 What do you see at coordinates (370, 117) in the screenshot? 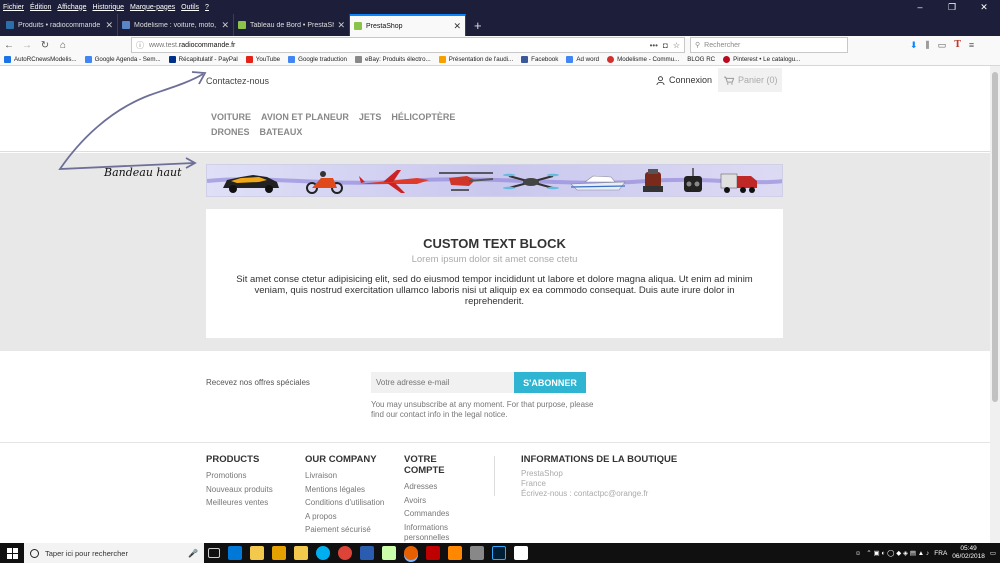
I see `menu-jets: JETS` at bounding box center [370, 117].